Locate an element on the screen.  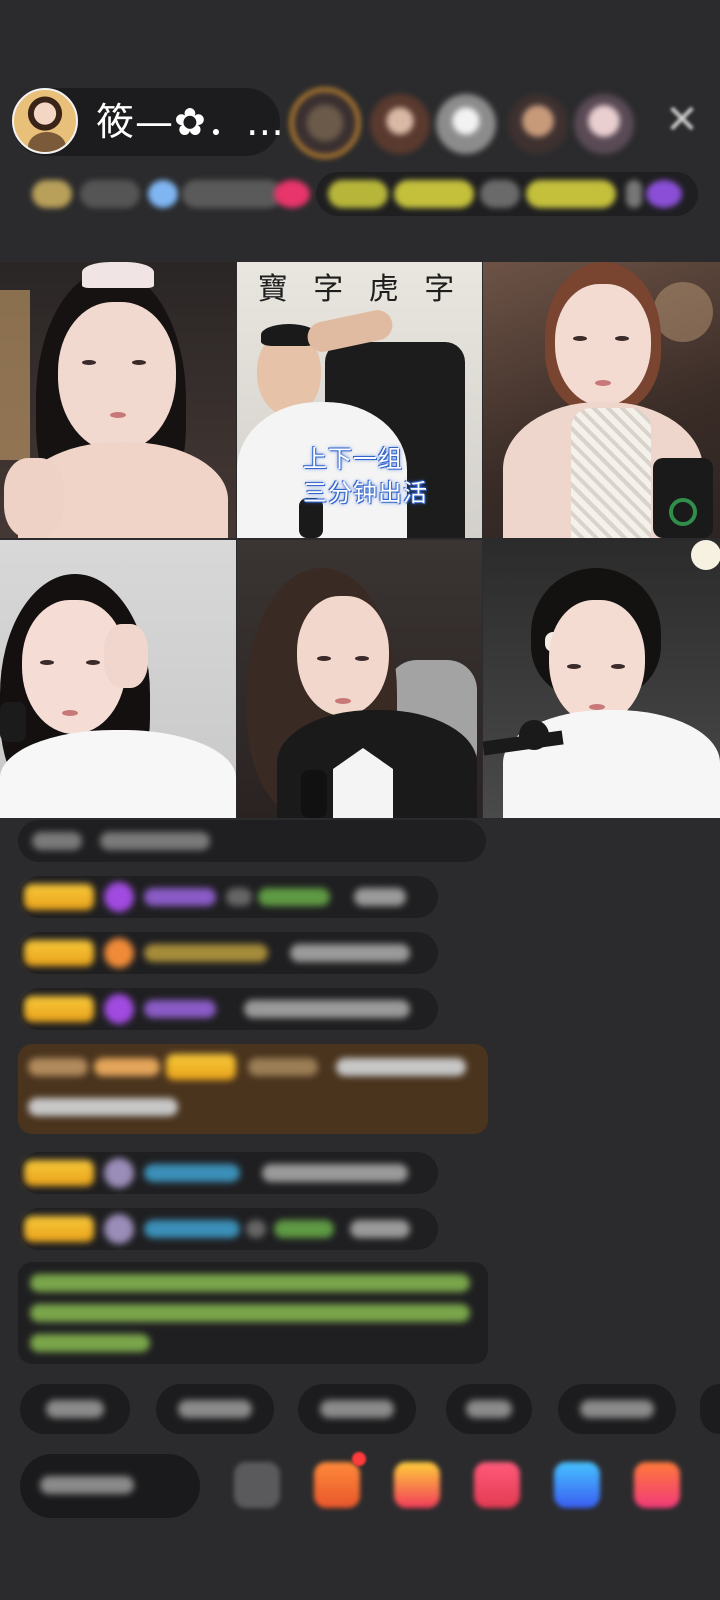
video-tile: 寶 字 虎 字 上下一组 三分钟出活 is located at coordinates (359, 400).